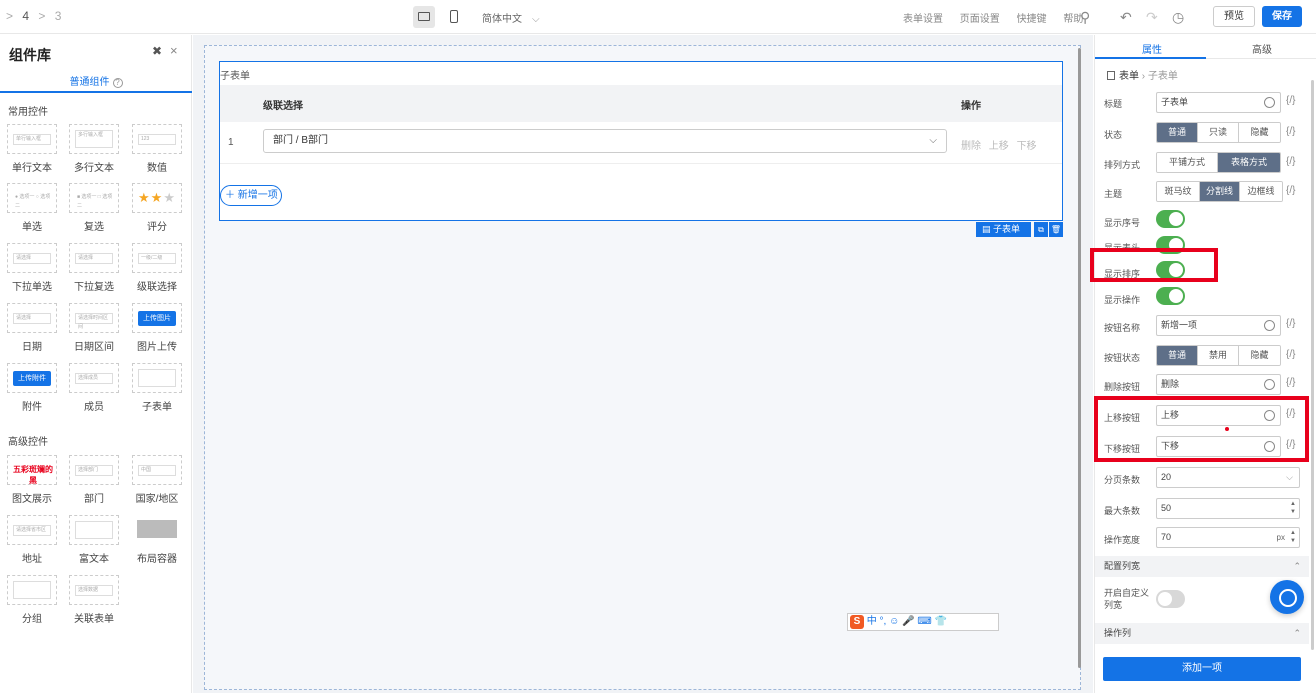 This screenshot has width=1316, height=693. I want to click on theme-zebra: 斑马纹, so click(1178, 191).